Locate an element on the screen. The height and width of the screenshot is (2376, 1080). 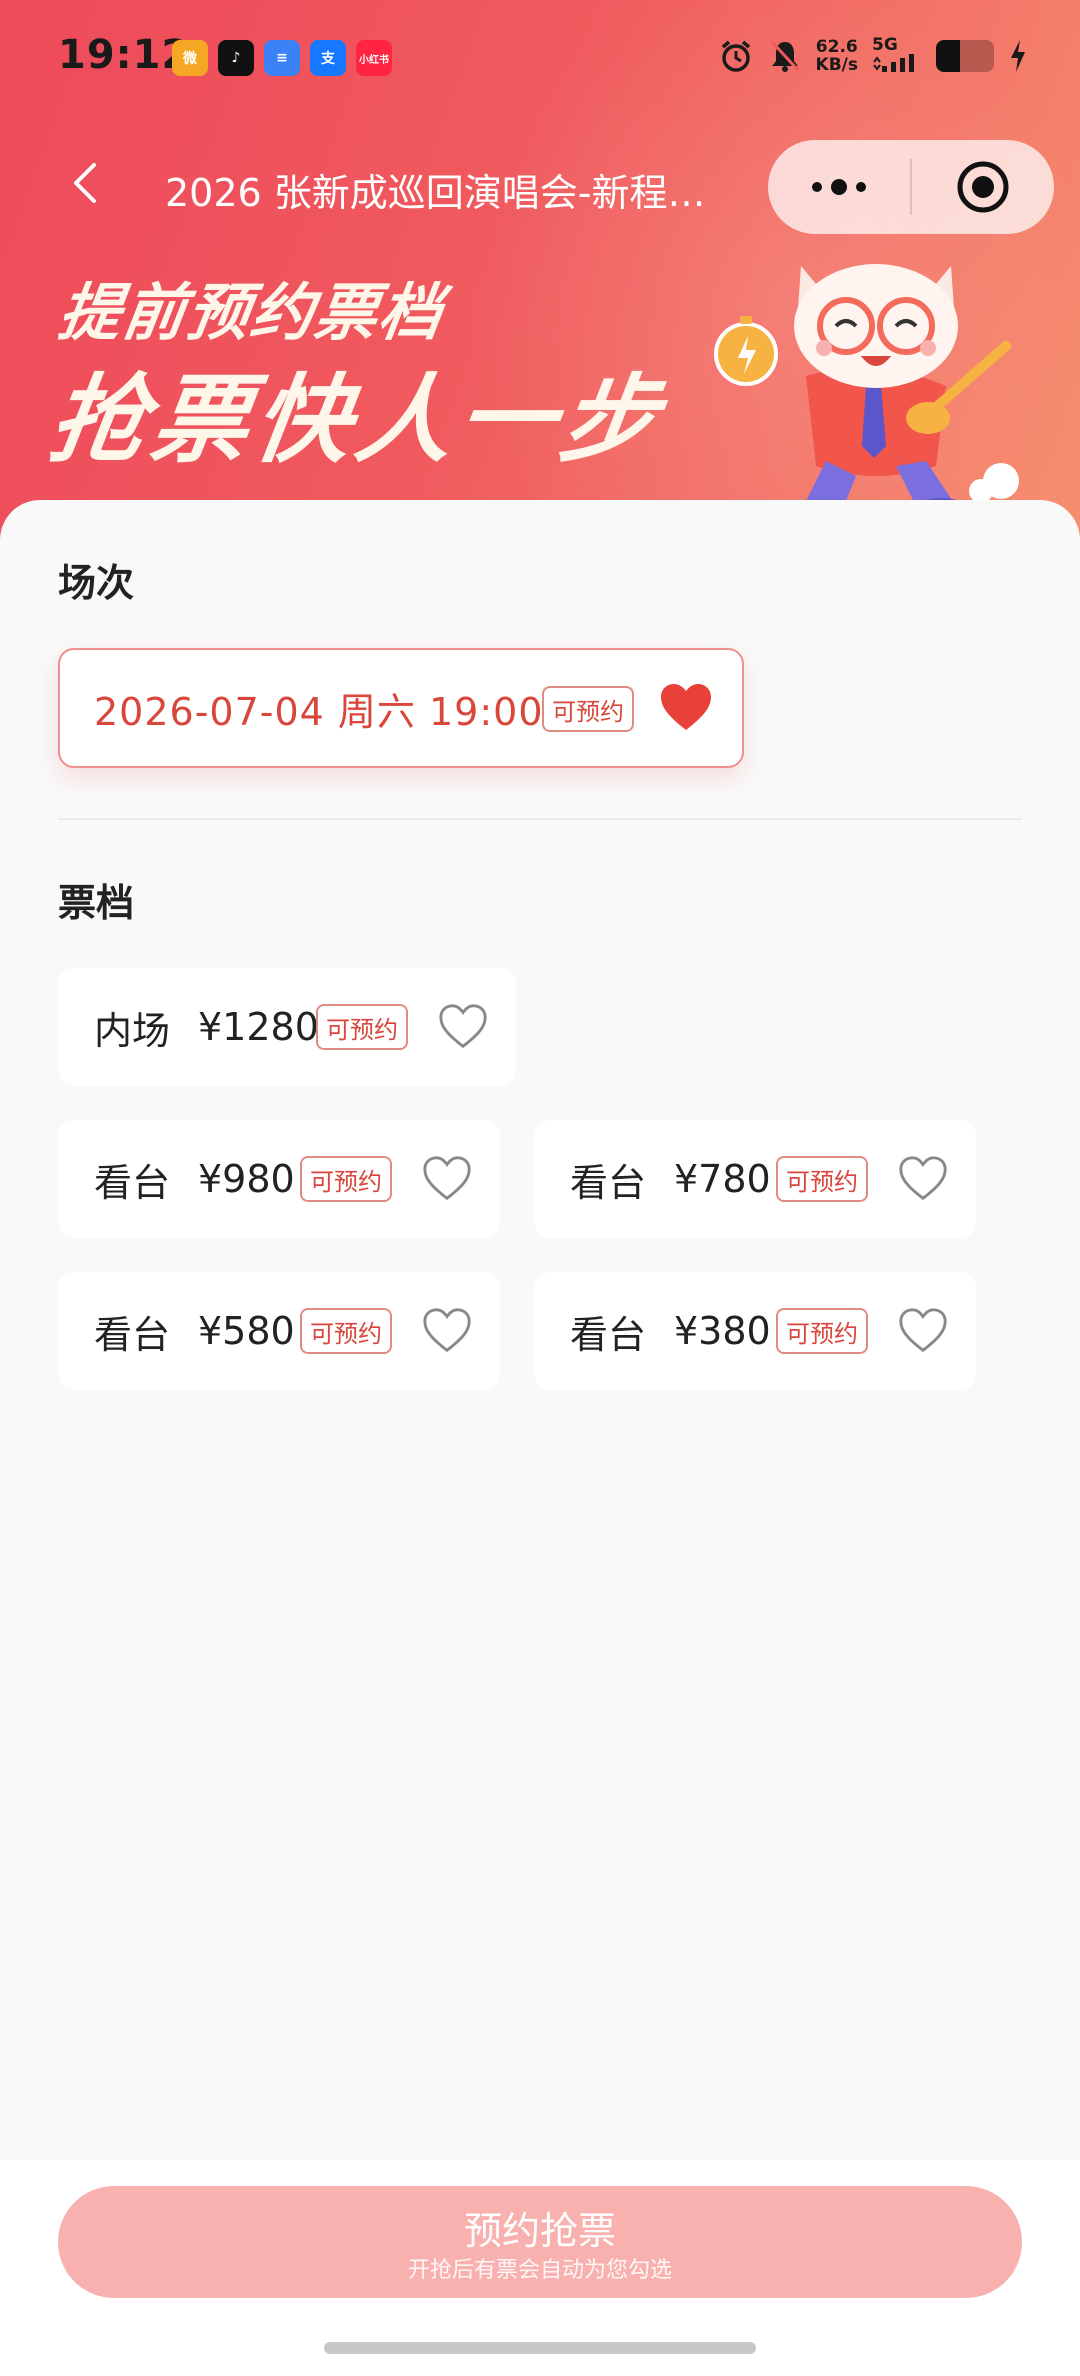
mute-icon is located at coordinates (784, 56).